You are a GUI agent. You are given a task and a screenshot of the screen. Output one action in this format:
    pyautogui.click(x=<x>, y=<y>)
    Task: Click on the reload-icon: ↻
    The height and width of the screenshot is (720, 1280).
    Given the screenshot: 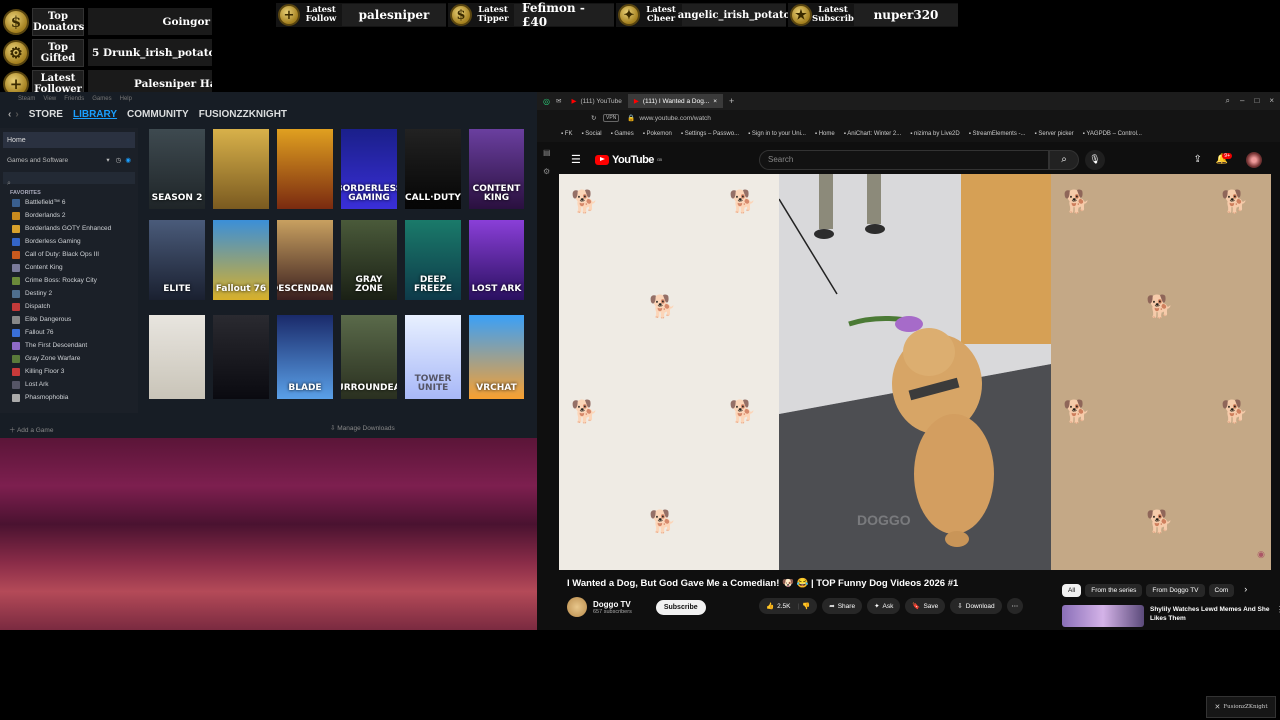 What is the action you would take?
    pyautogui.click(x=593, y=118)
    